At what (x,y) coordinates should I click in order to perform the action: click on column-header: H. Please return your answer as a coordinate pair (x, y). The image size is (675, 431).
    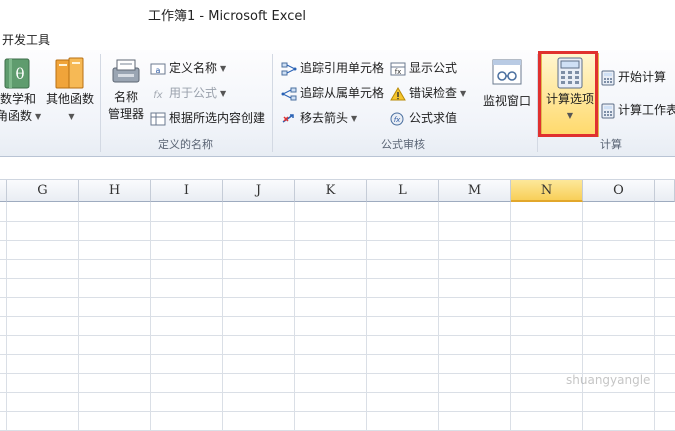
    Looking at the image, I should click on (115, 191).